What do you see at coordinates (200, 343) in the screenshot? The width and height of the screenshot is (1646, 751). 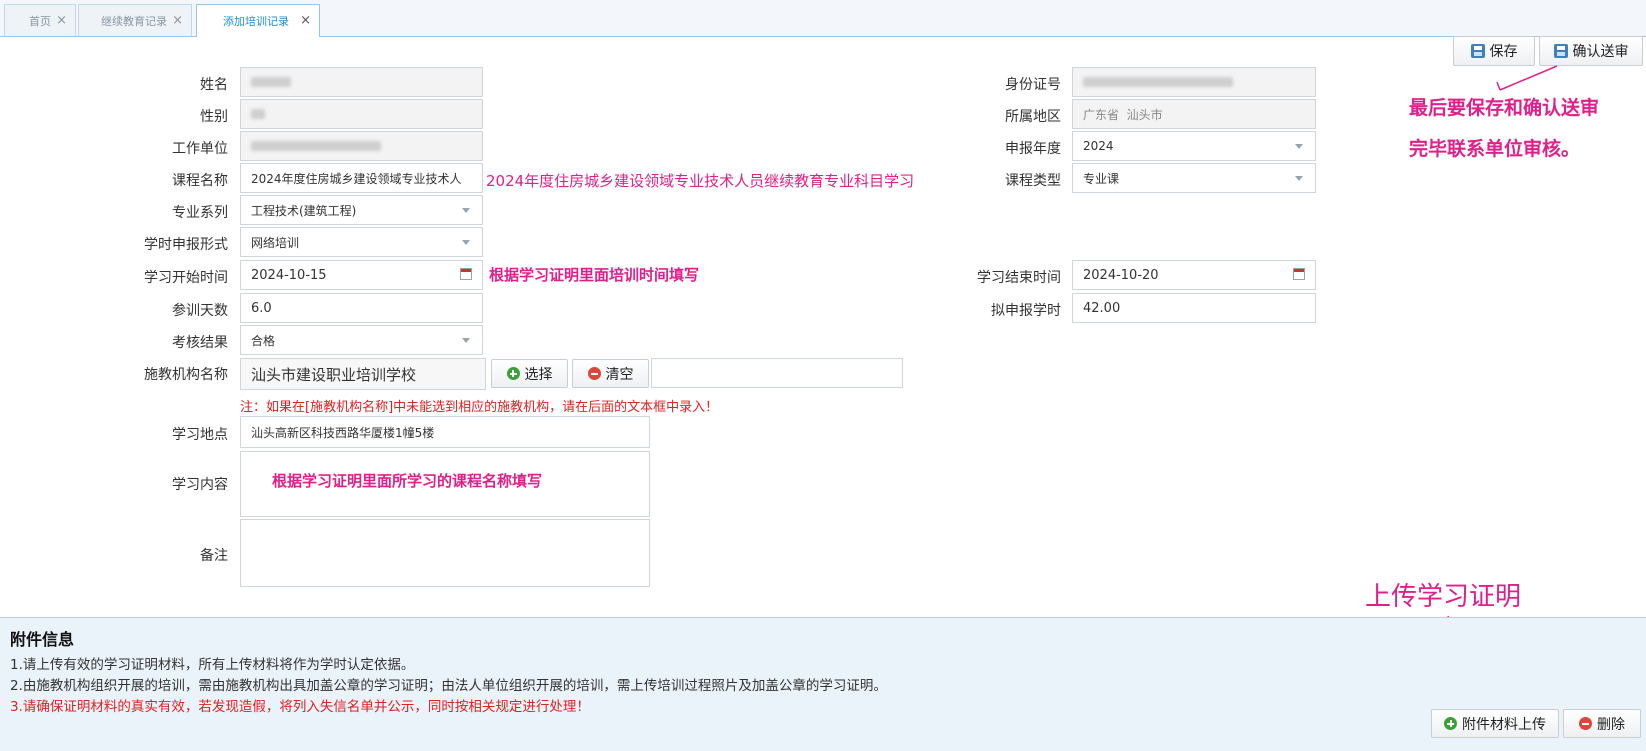 I see `result-label: 考核结果` at bounding box center [200, 343].